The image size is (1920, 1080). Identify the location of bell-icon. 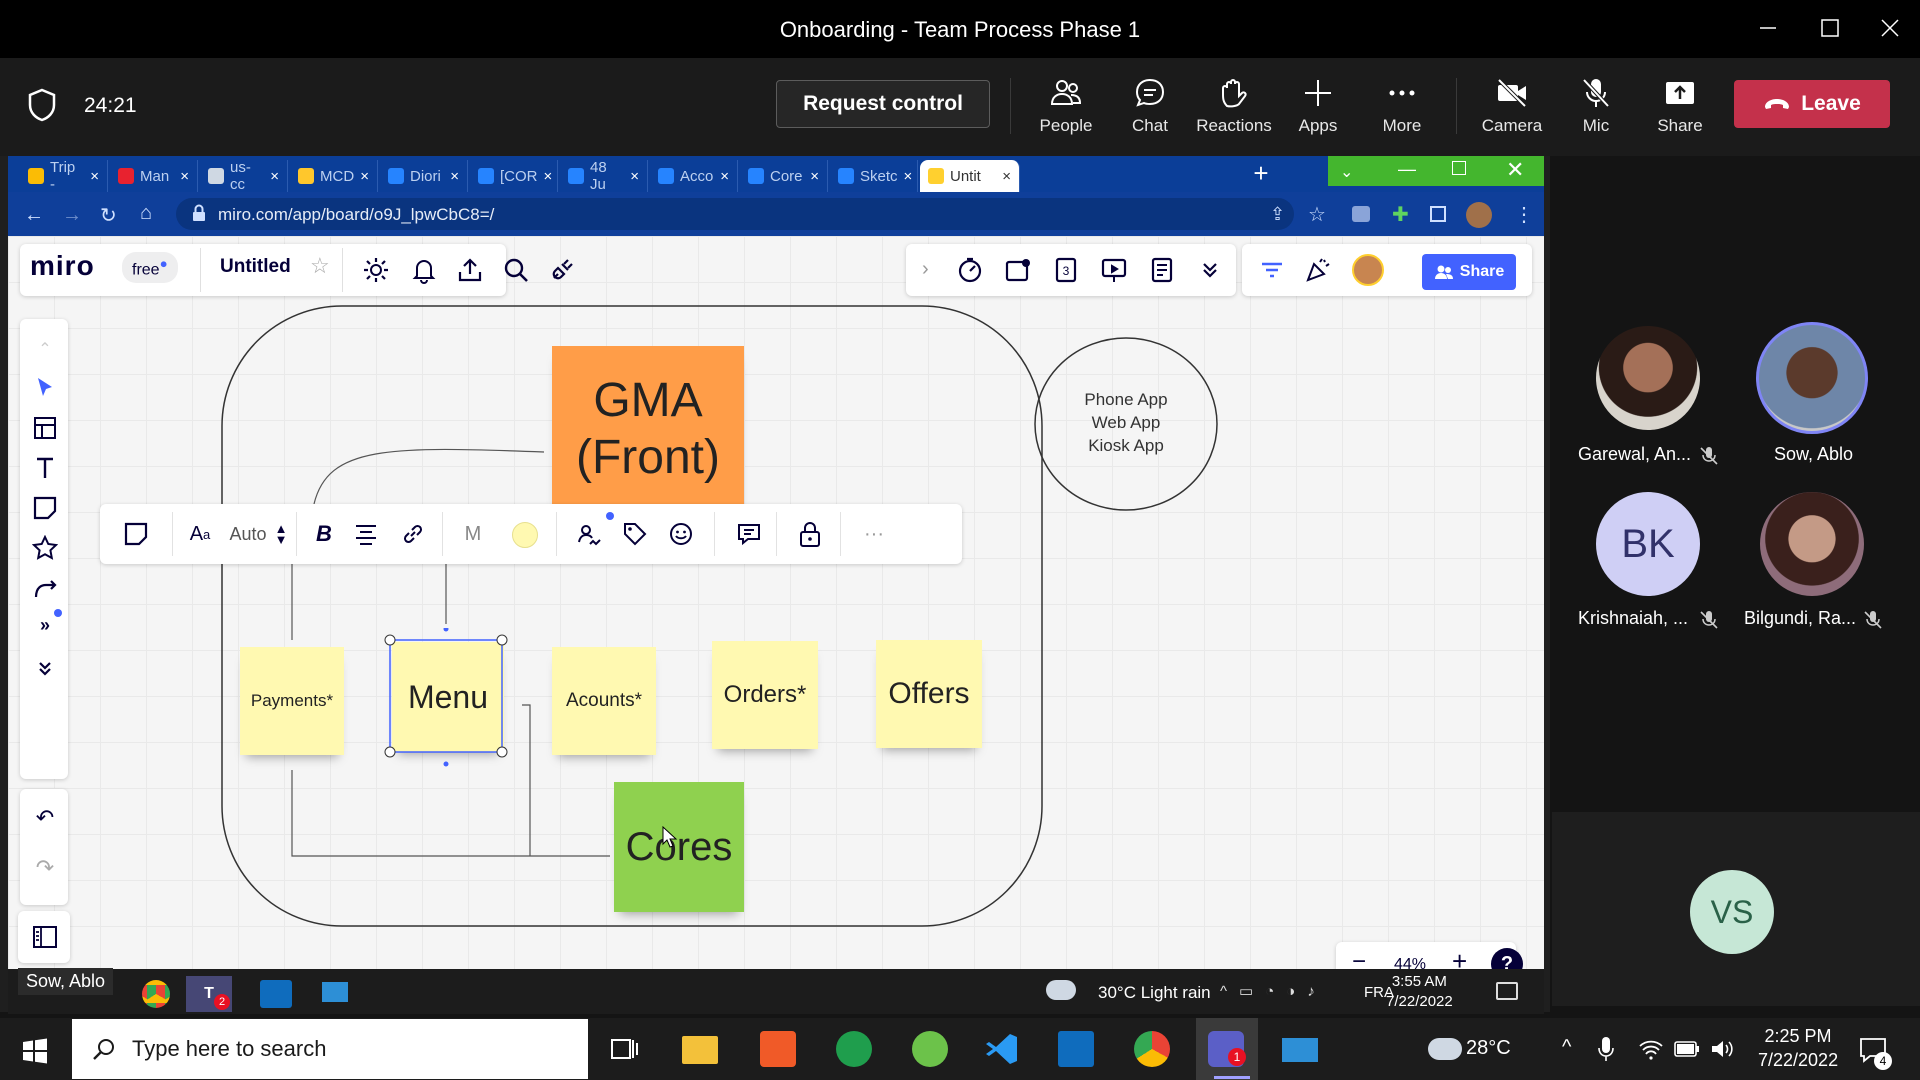
(424, 270).